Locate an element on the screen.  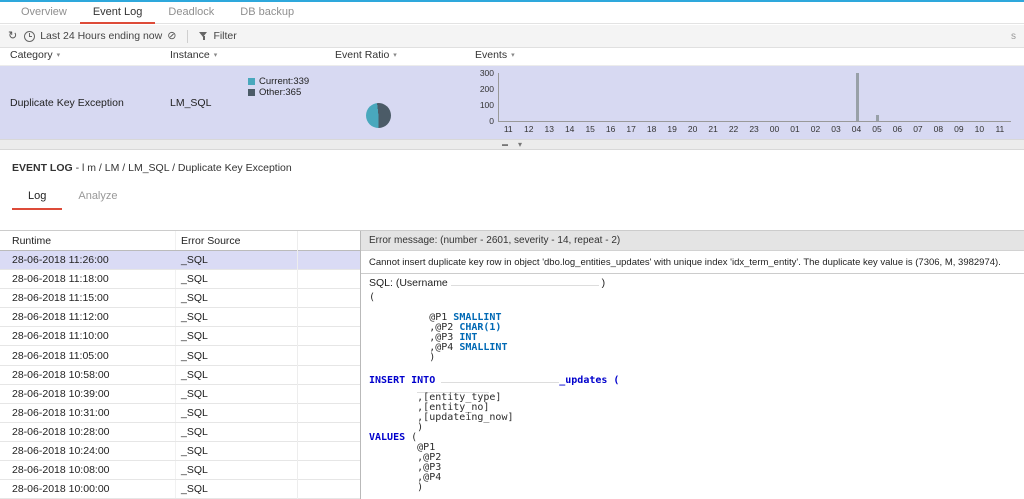
log-row-runtime: 28-06-2018 10:31:00 is located at coordinates (61, 412).